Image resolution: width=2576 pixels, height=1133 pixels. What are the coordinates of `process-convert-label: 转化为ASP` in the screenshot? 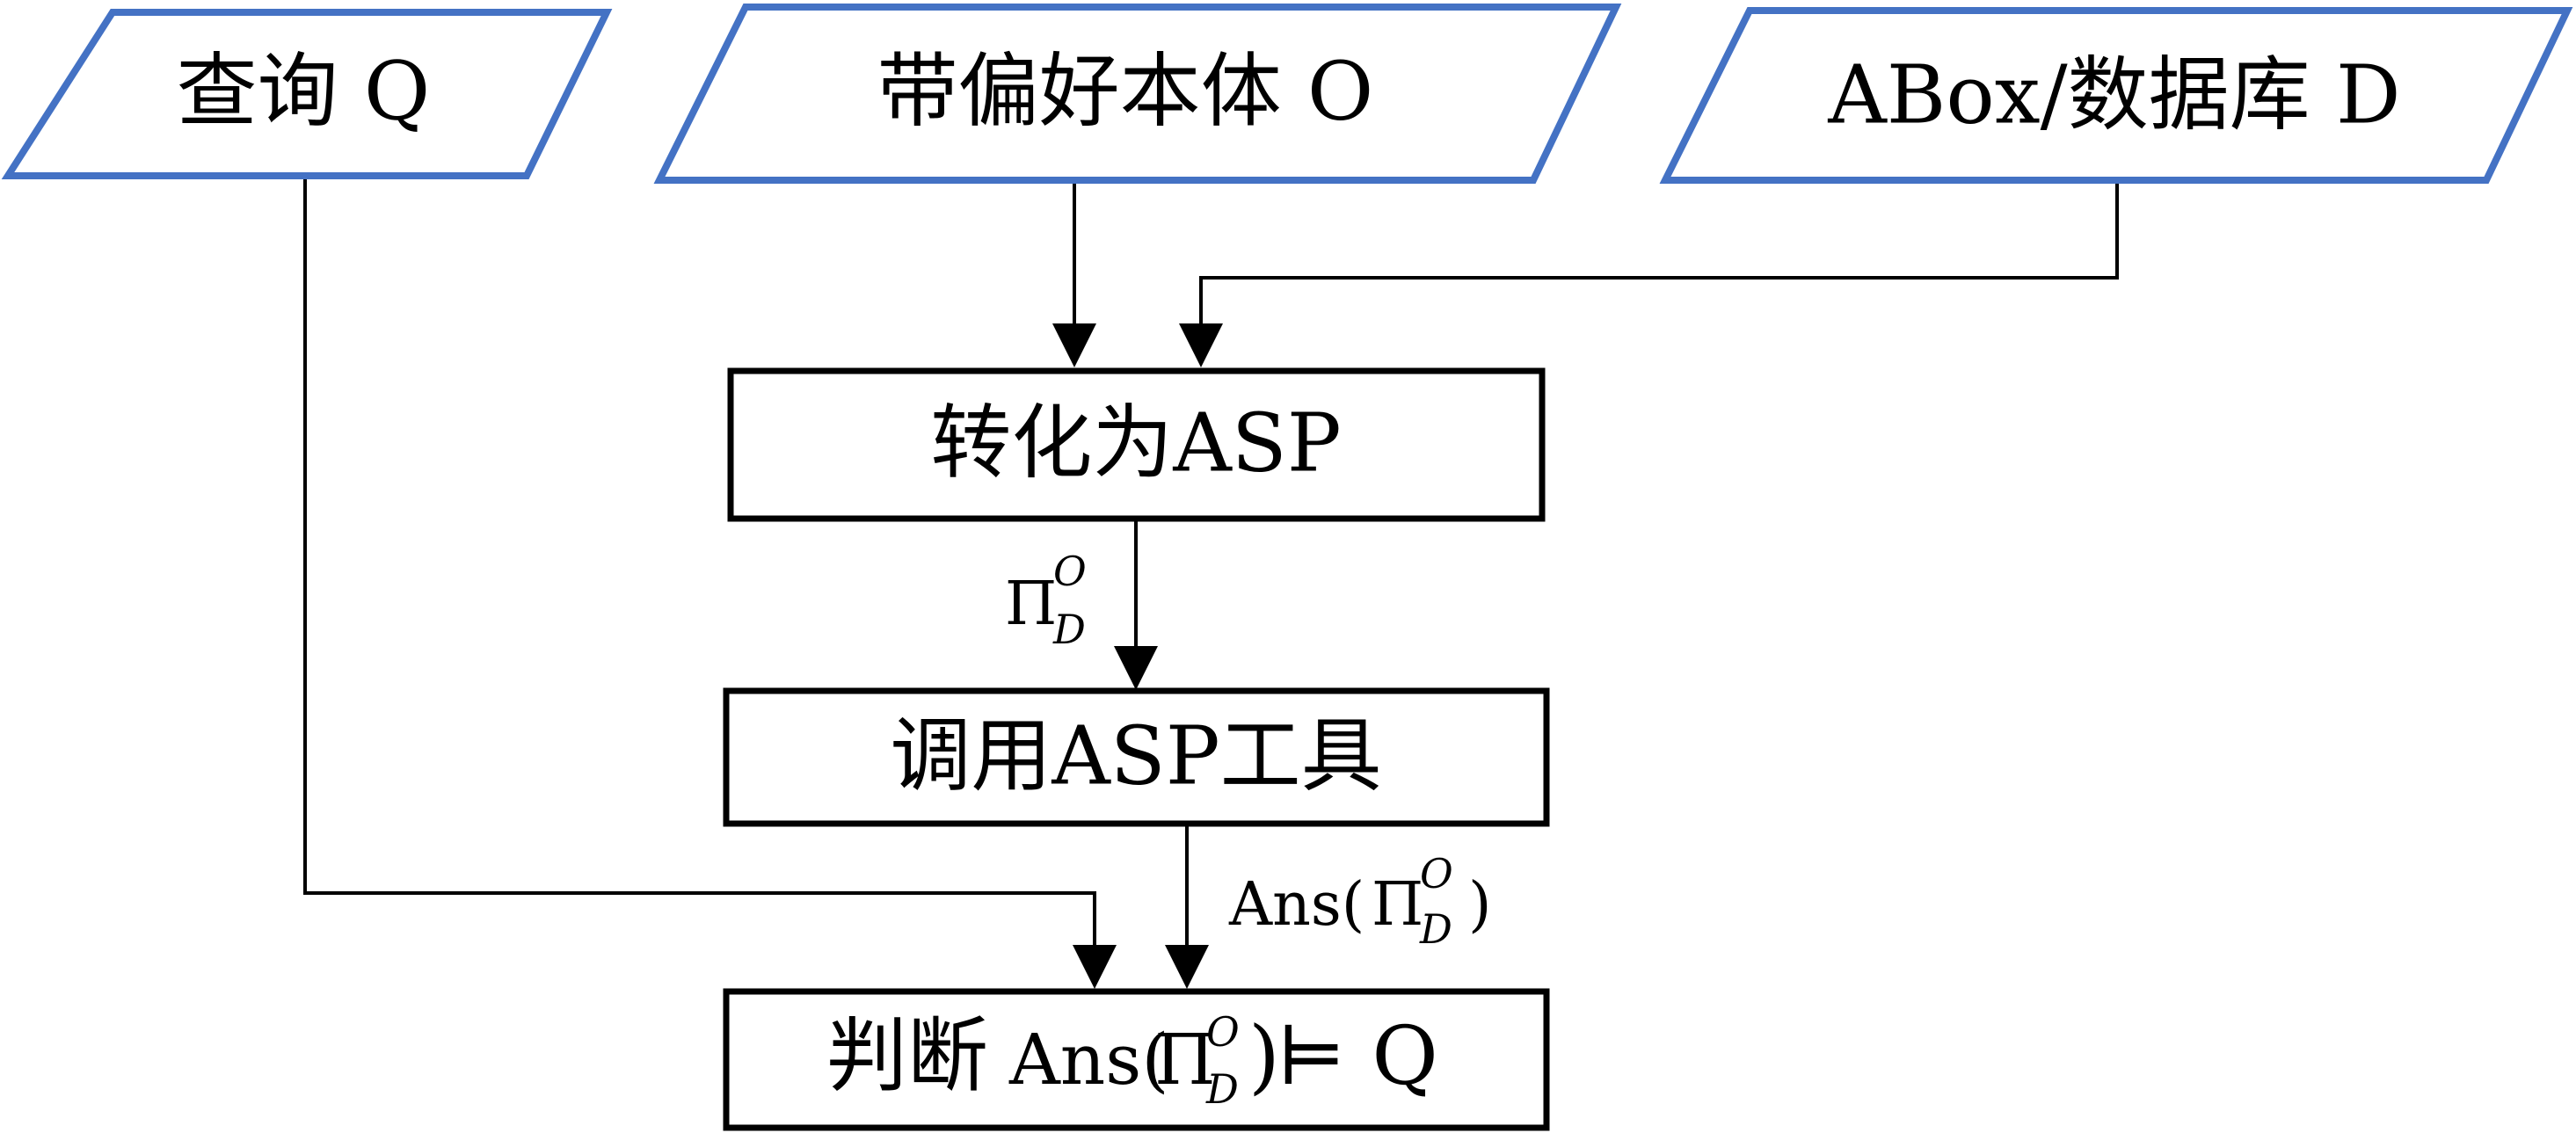 It's located at (1135, 443).